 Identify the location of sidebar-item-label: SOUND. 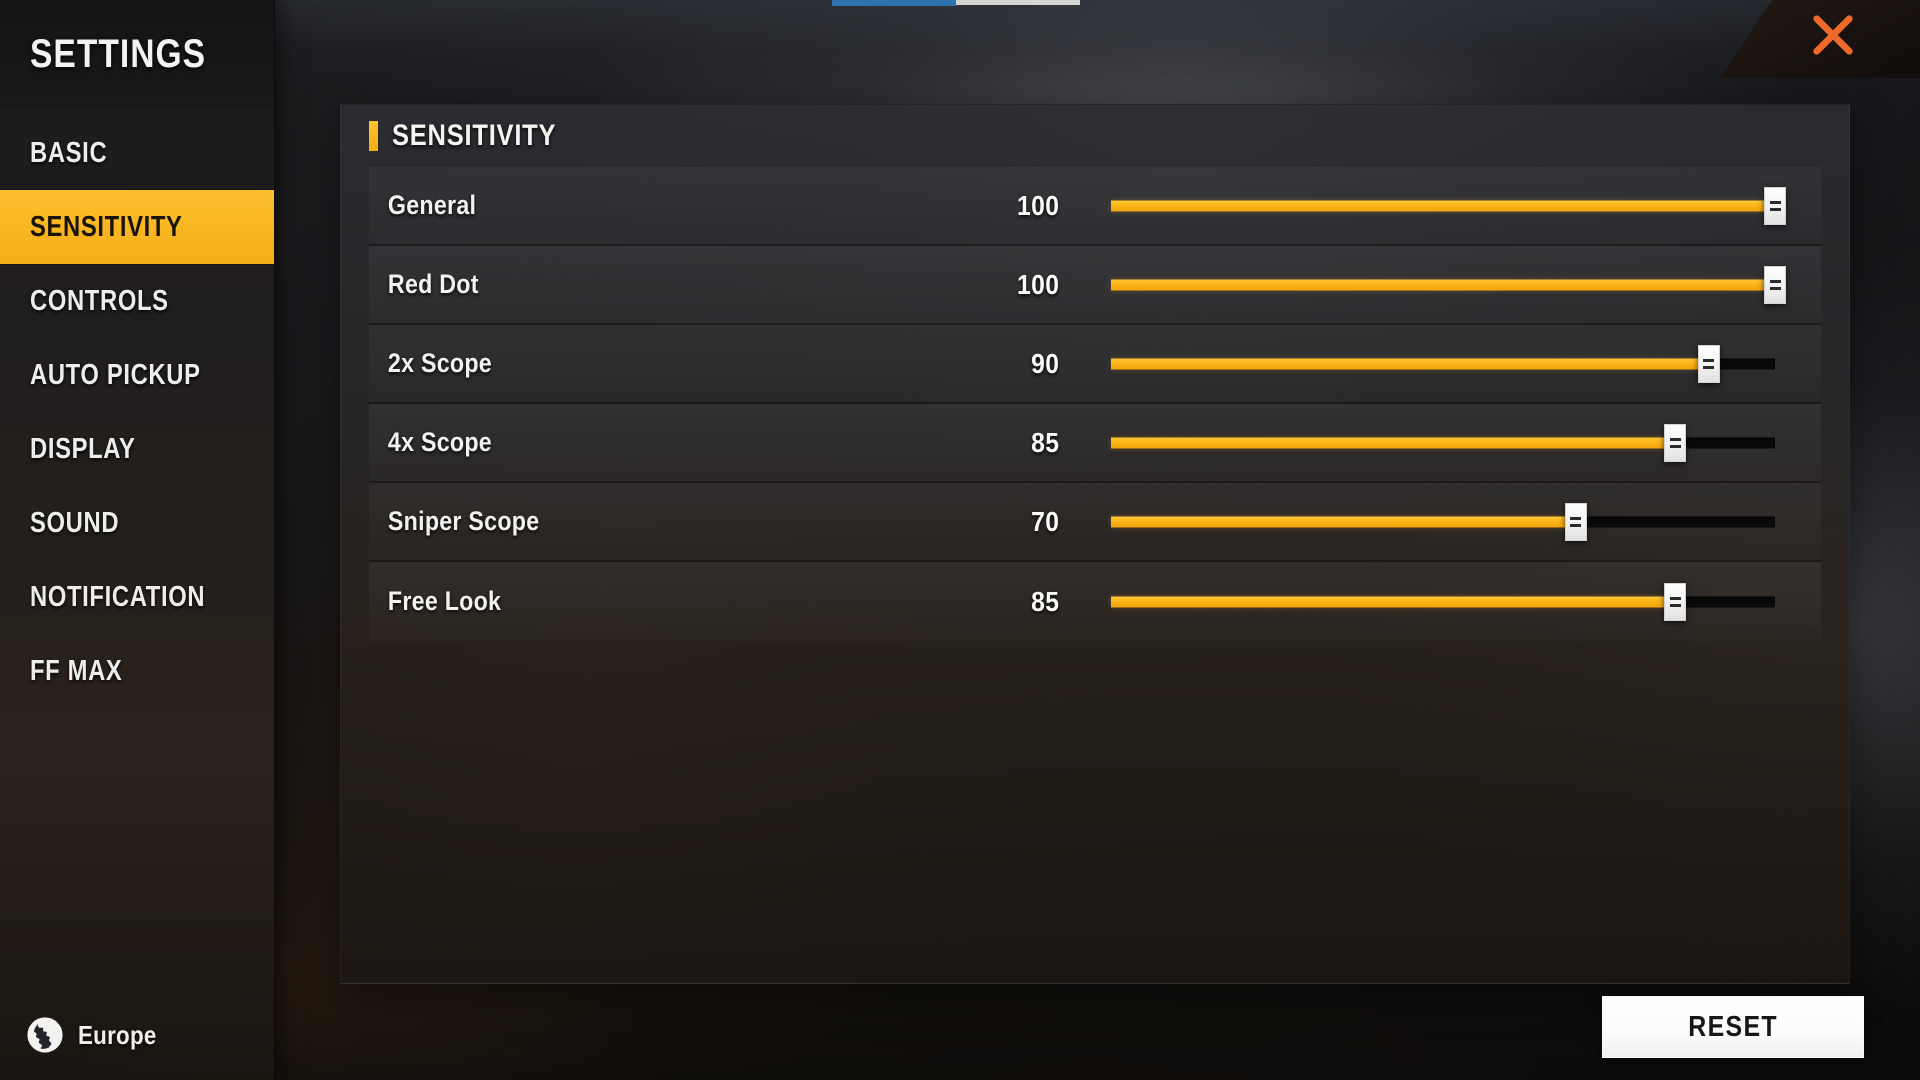
(75, 522).